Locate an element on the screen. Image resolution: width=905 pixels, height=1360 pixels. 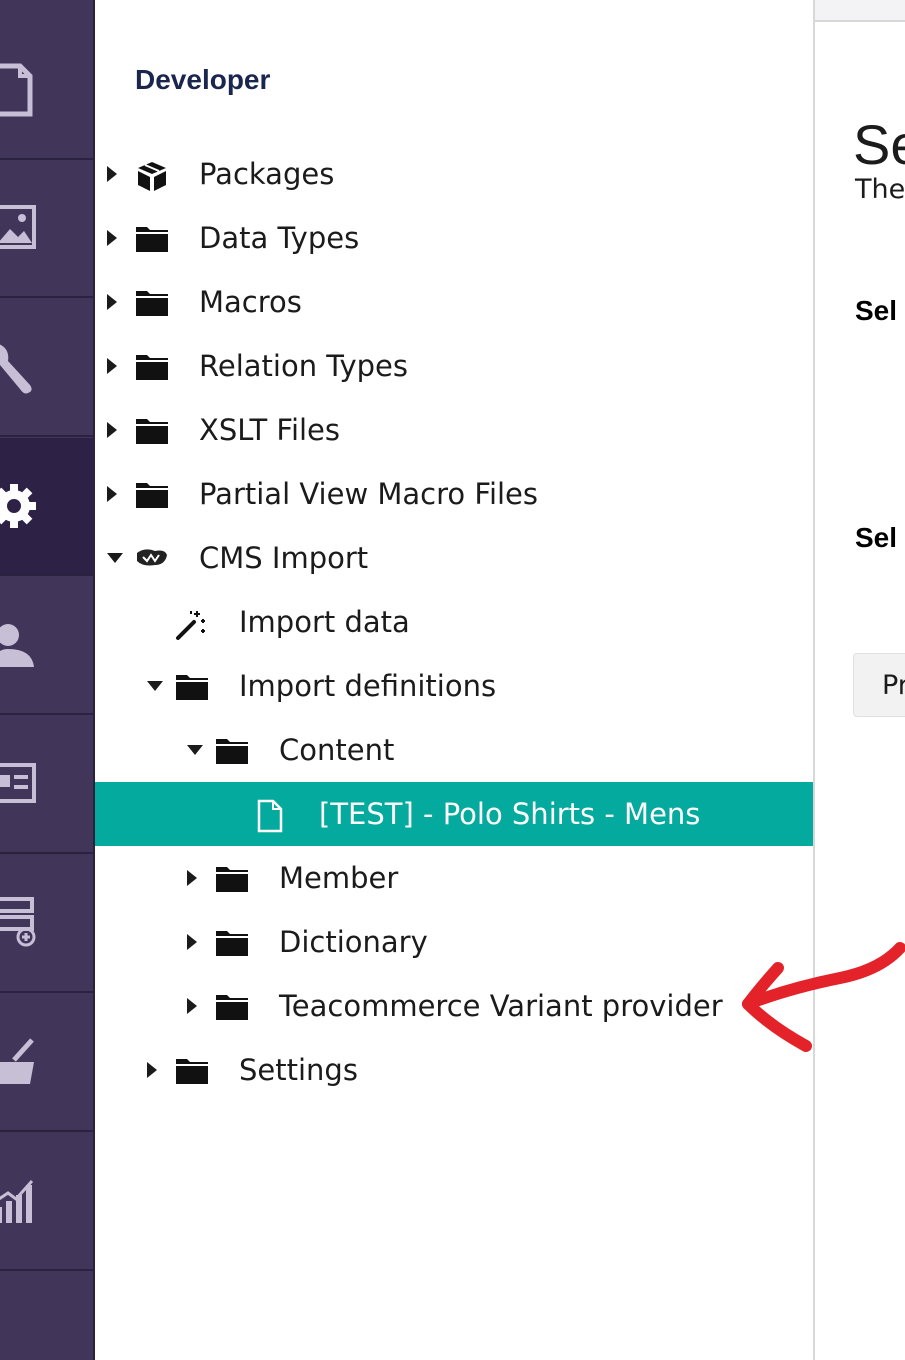
user-icon is located at coordinates (17, 645).